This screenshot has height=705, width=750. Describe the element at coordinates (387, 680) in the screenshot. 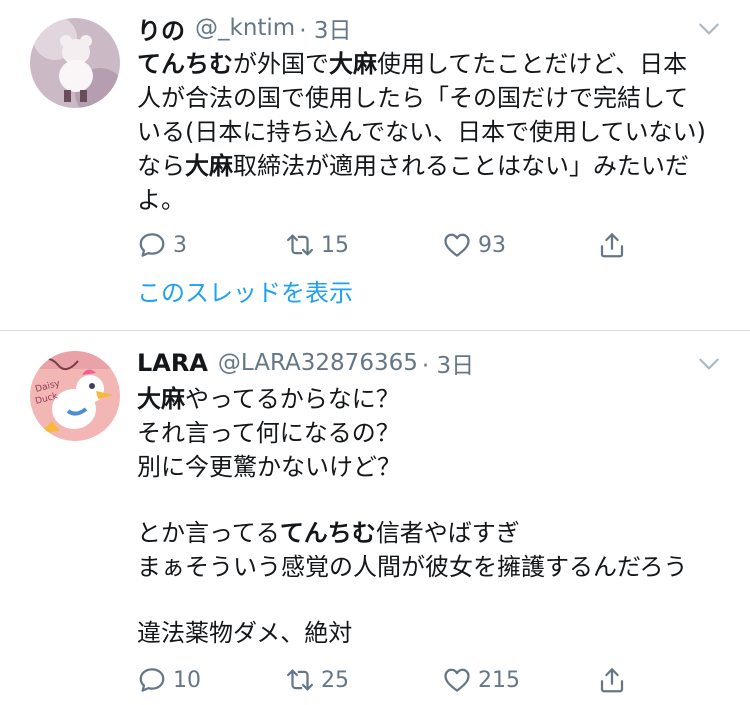

I see `tweet-actions: 10 25 215` at that location.